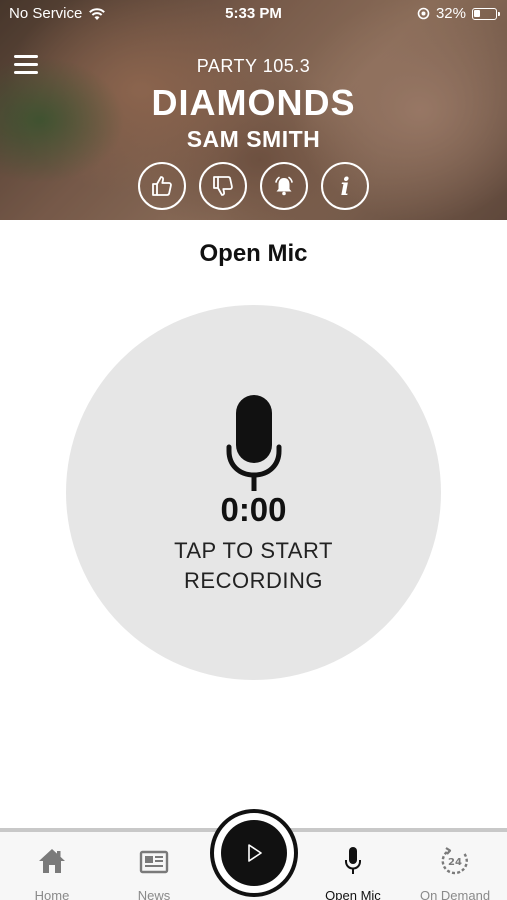 The image size is (507, 900). I want to click on home-icon, so click(52, 861).